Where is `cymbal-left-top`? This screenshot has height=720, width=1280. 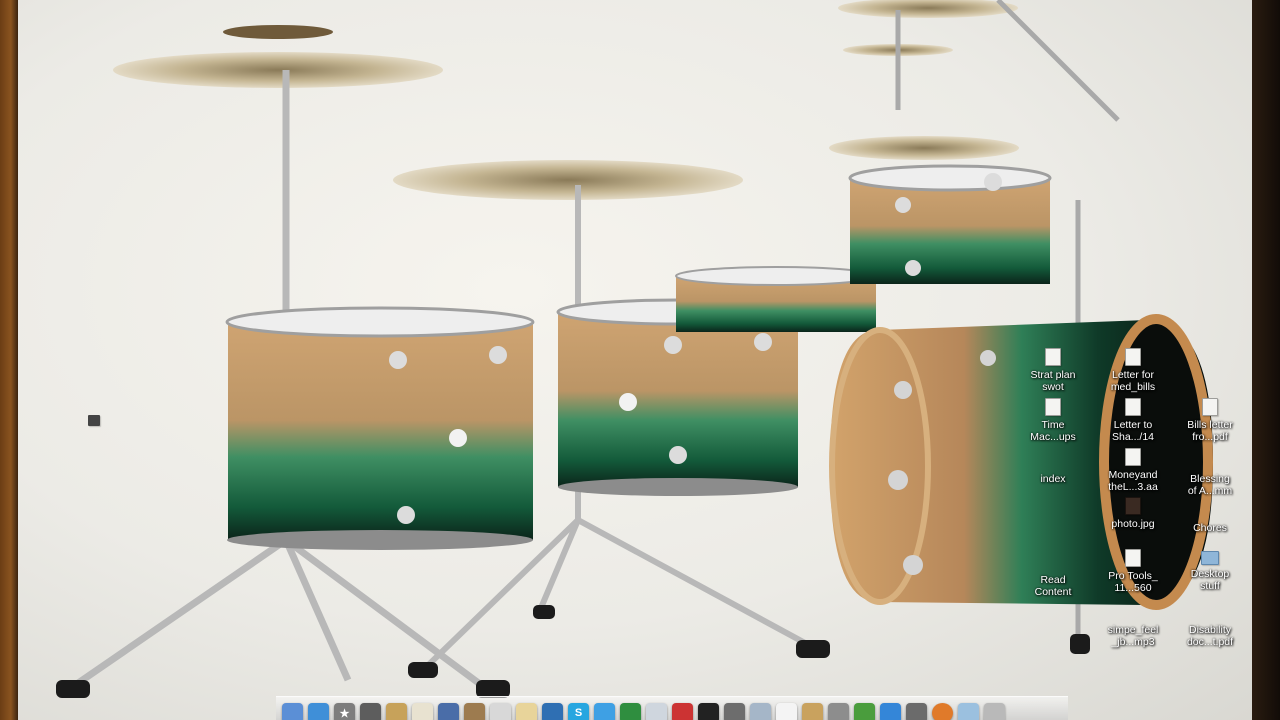
cymbal-left-top is located at coordinates (278, 32).